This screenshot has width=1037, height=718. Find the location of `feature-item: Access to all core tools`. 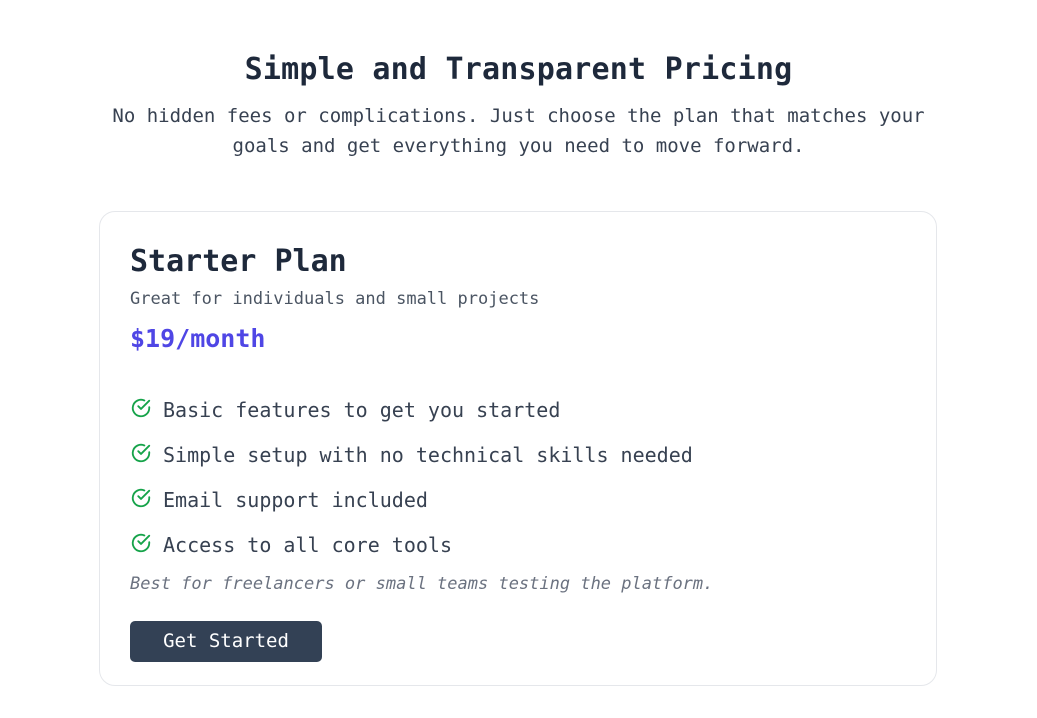

feature-item: Access to all core tools is located at coordinates (411, 544).